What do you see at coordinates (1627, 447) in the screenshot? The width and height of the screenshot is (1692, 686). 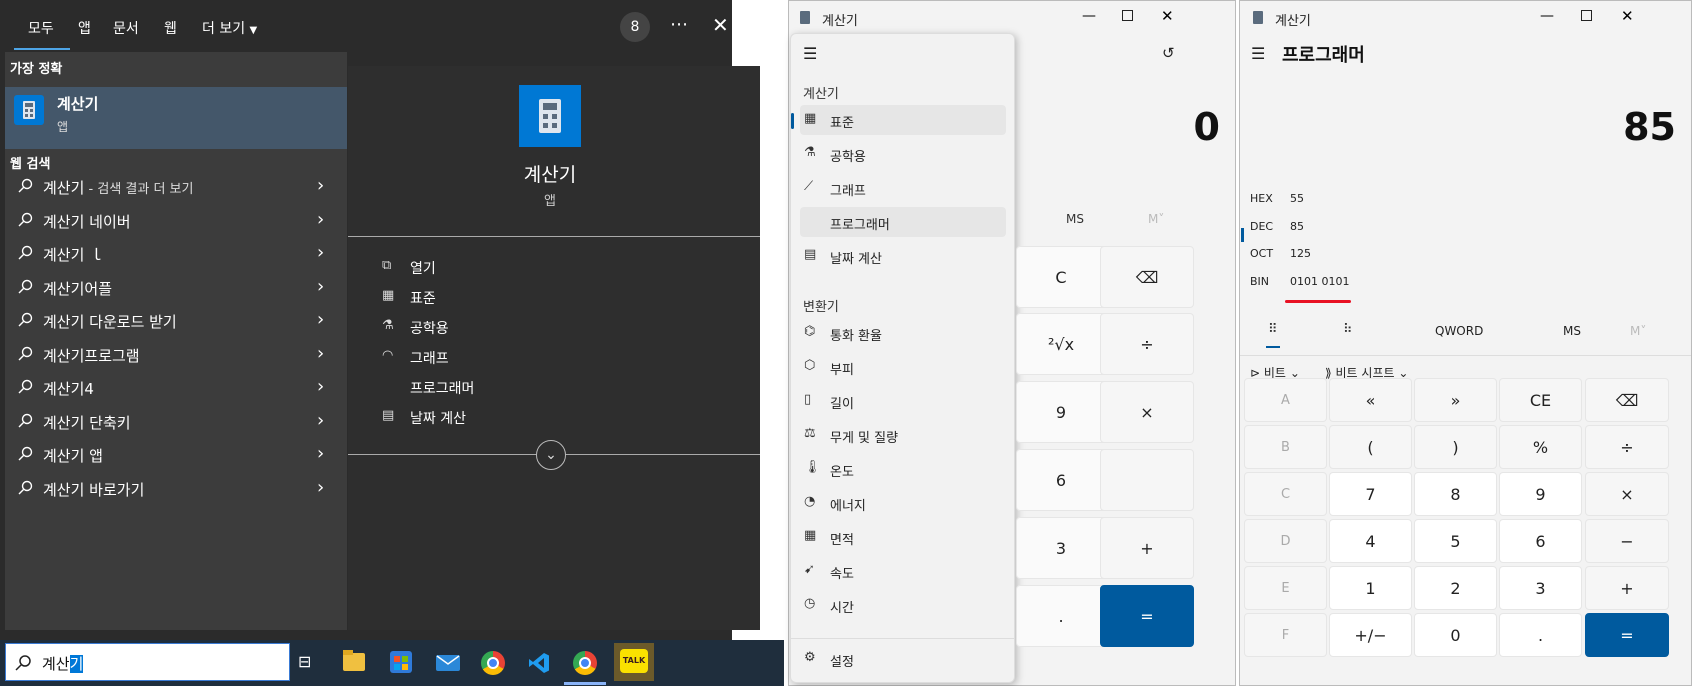 I see `keypad-button: ÷` at bounding box center [1627, 447].